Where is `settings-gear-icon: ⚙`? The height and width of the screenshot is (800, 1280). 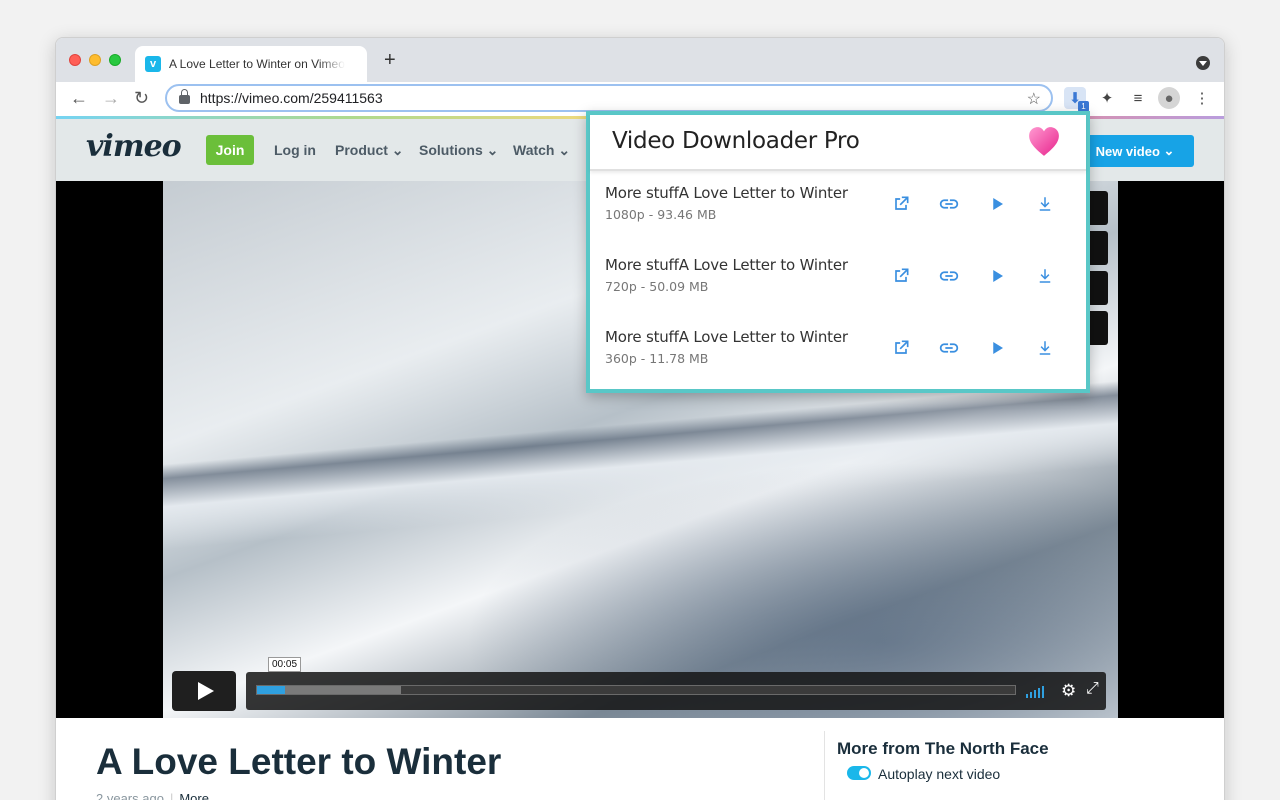 settings-gear-icon: ⚙ is located at coordinates (1068, 691).